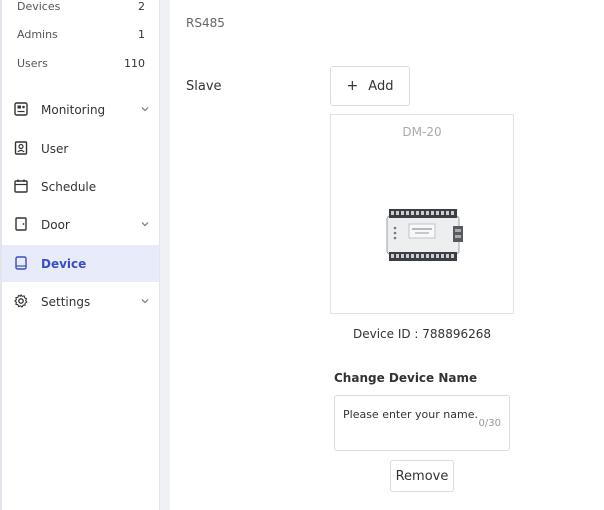 The image size is (604, 510). What do you see at coordinates (422, 334) in the screenshot?
I see `device-id-text: Device ID : 788896268` at bounding box center [422, 334].